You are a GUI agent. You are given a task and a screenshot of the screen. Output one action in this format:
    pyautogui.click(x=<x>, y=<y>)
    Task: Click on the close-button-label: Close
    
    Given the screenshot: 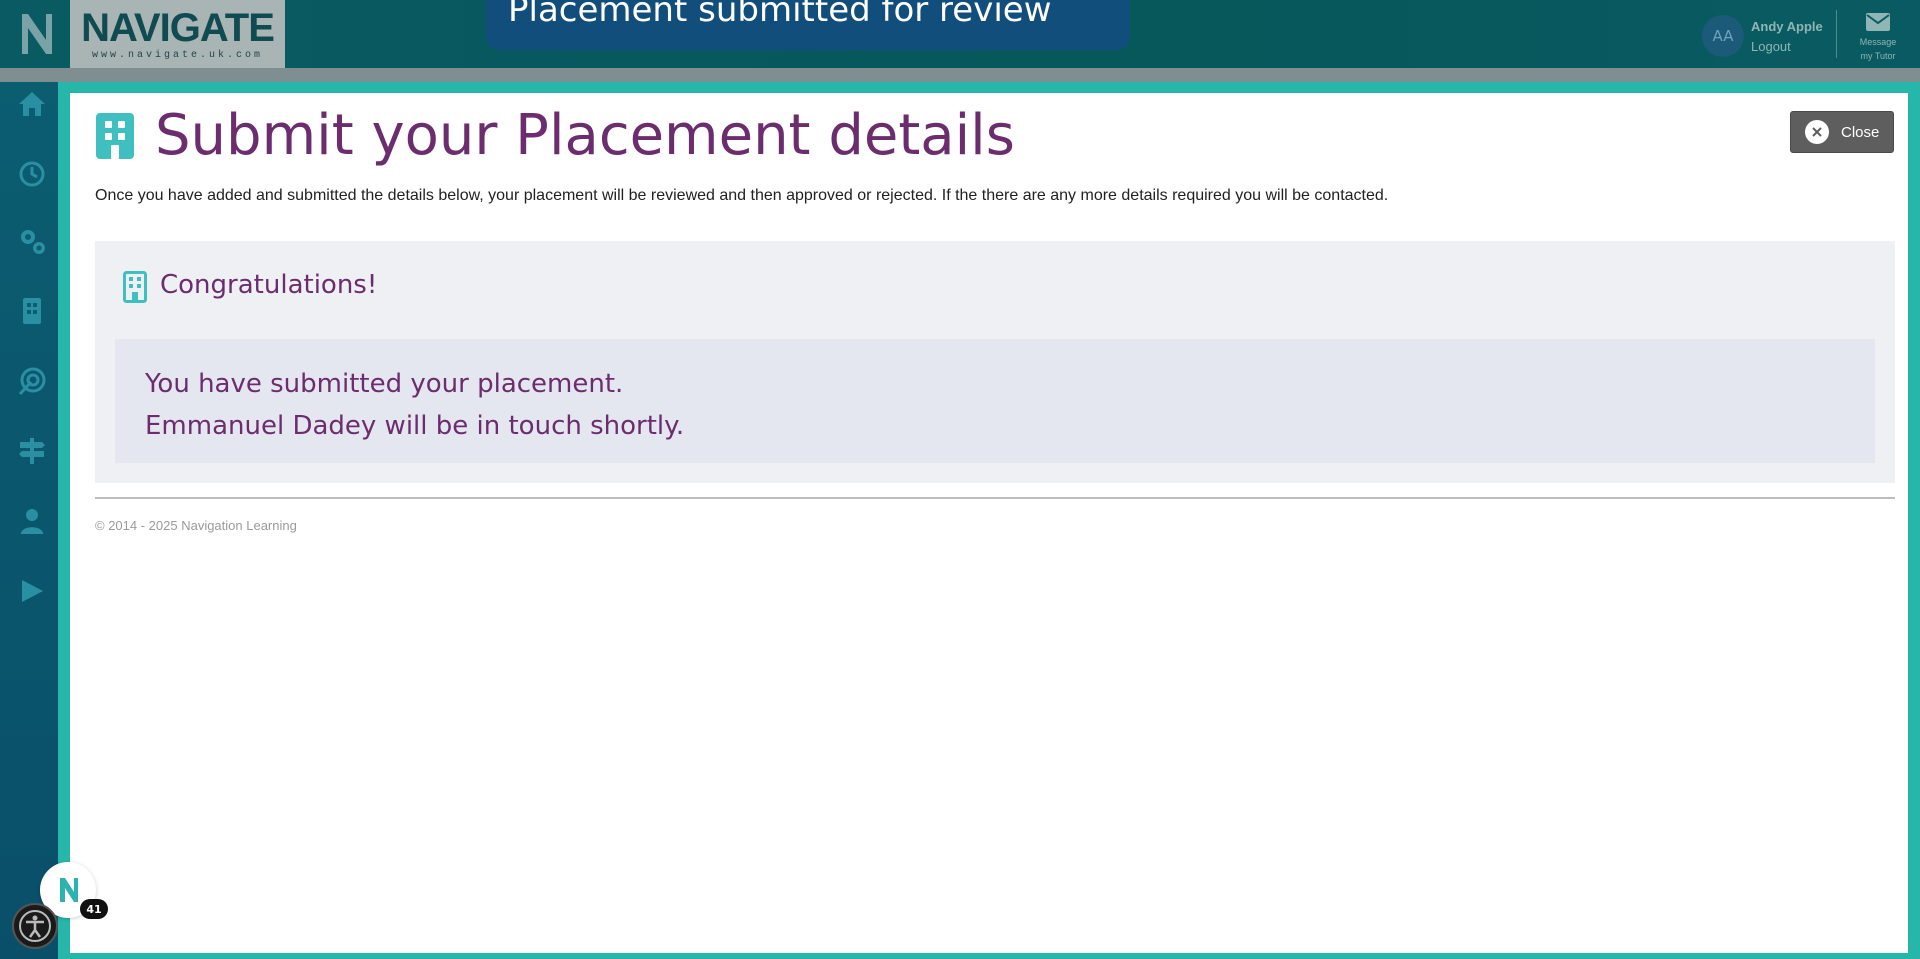 What is the action you would take?
    pyautogui.click(x=1860, y=132)
    